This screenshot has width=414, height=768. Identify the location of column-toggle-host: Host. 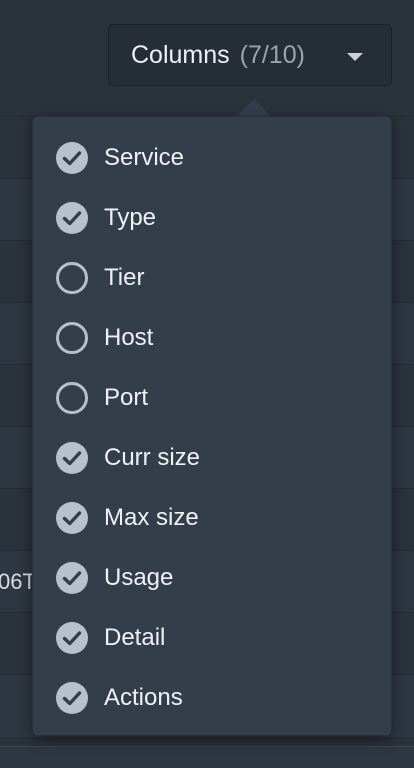
(212, 338).